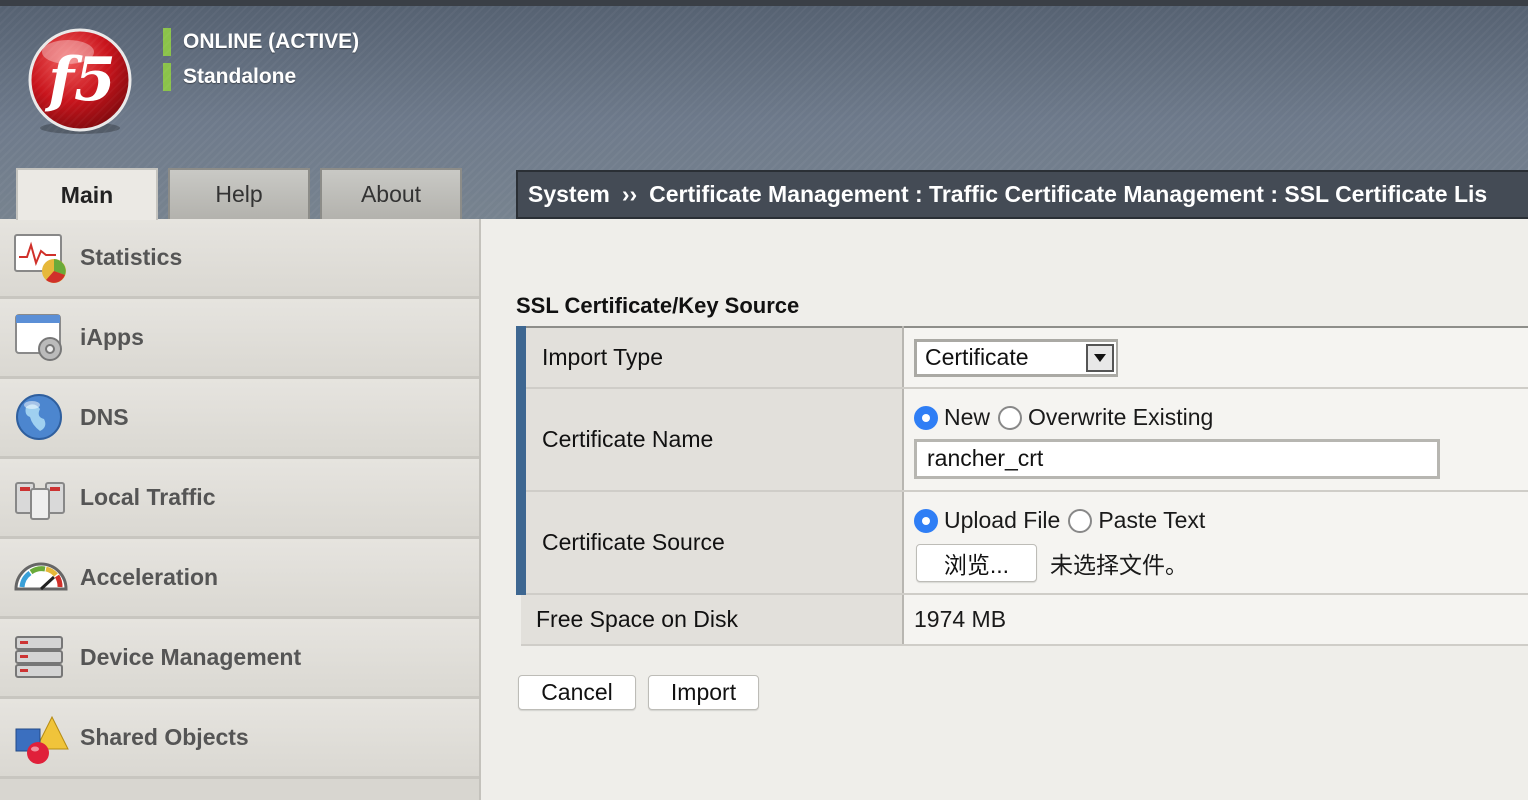 Image resolution: width=1528 pixels, height=800 pixels. What do you see at coordinates (977, 357) in the screenshot?
I see `import-type-value: Certificate` at bounding box center [977, 357].